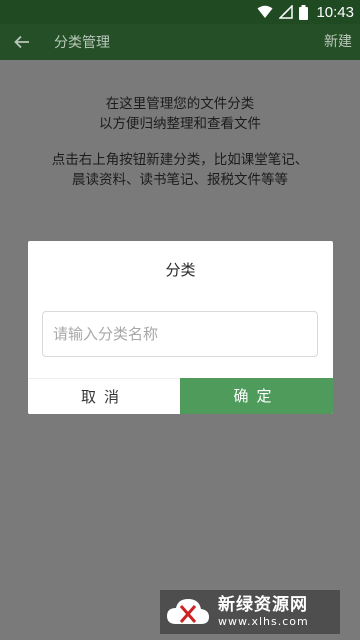 This screenshot has height=640, width=360. I want to click on watermark-title: 新绿资源网, so click(263, 605).